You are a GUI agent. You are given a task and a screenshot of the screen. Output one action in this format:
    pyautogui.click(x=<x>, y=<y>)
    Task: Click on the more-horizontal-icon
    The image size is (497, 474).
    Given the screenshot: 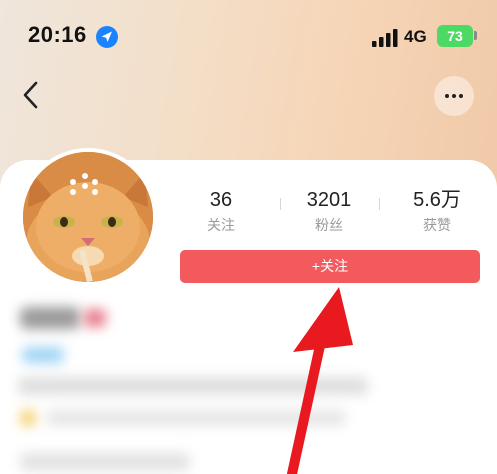 What is the action you would take?
    pyautogui.click(x=447, y=96)
    